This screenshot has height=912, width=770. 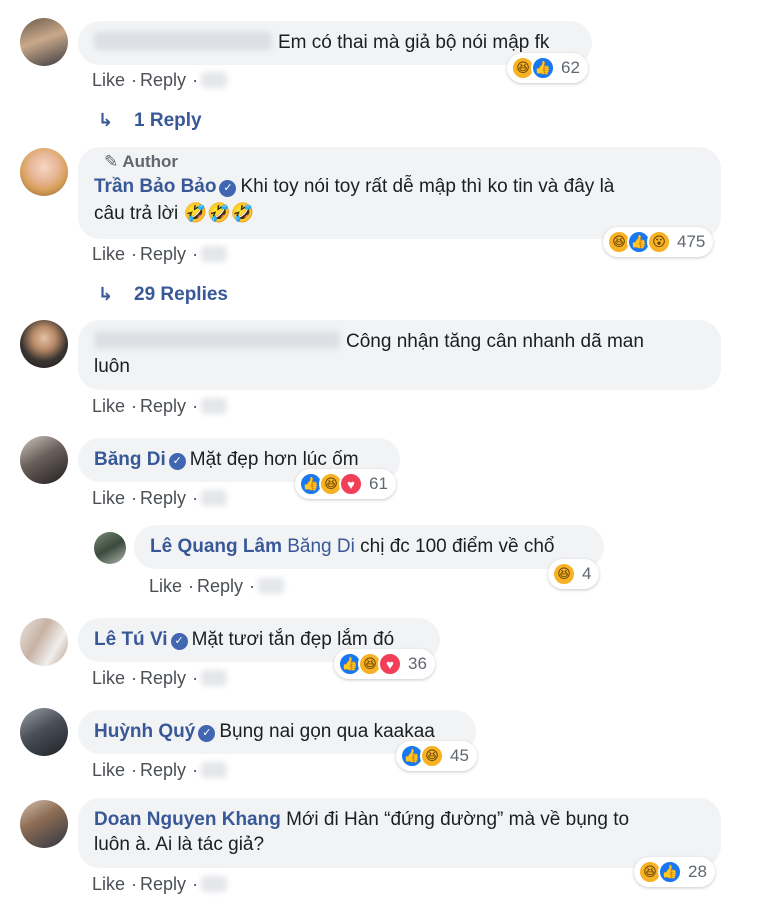 What do you see at coordinates (570, 67) in the screenshot?
I see `reaction-count: 62` at bounding box center [570, 67].